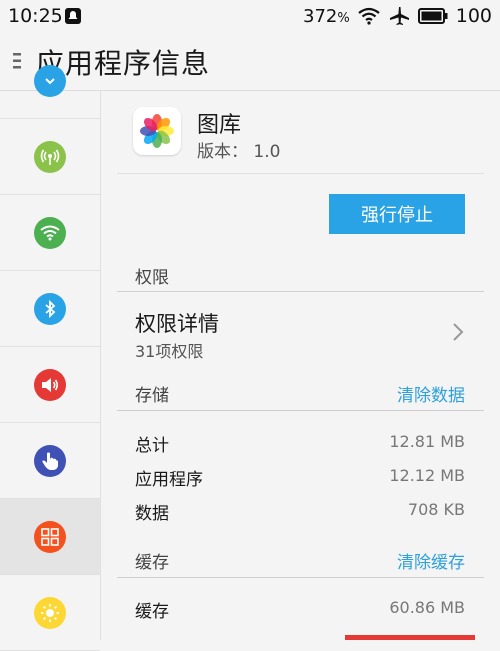 This screenshot has height=651, width=500. Describe the element at coordinates (219, 125) in the screenshot. I see `app-name: 图库` at that location.